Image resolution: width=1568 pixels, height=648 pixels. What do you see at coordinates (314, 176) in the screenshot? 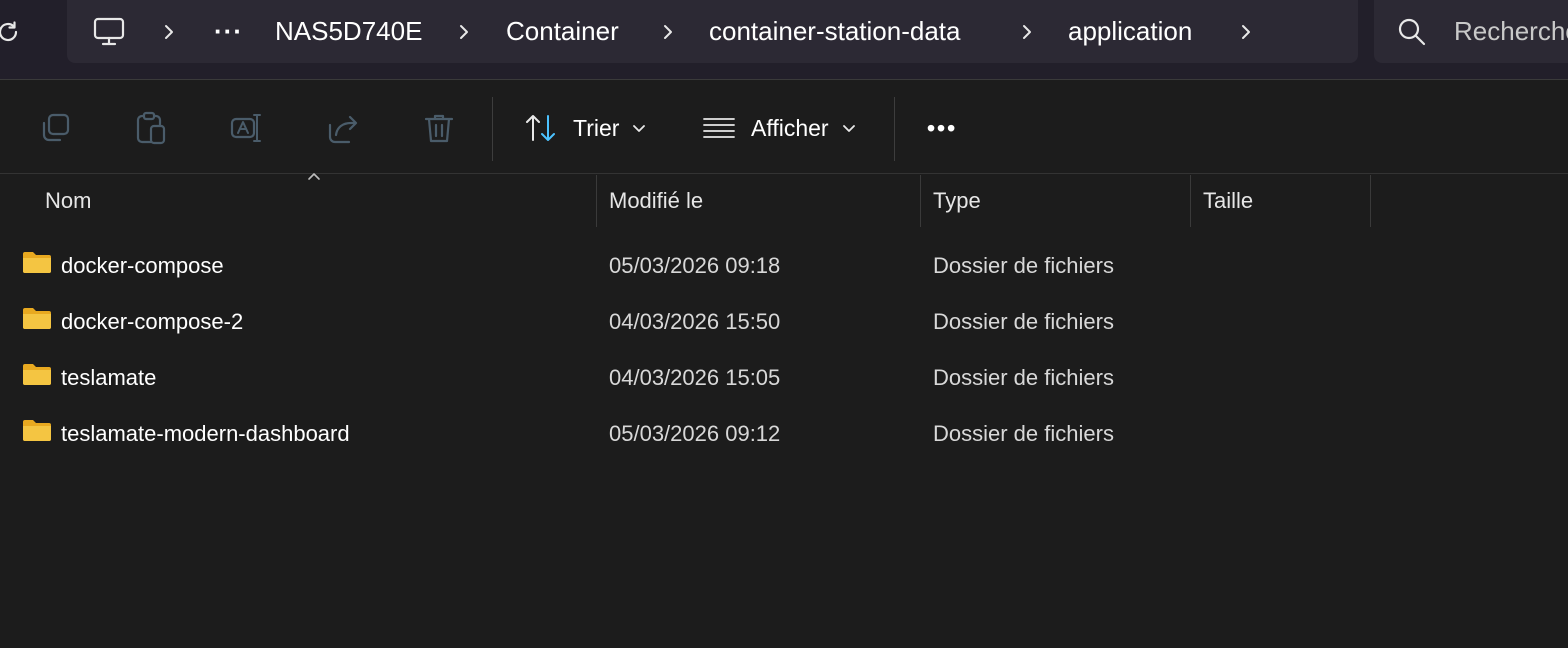
I see `sort-ascending-icon` at bounding box center [314, 176].